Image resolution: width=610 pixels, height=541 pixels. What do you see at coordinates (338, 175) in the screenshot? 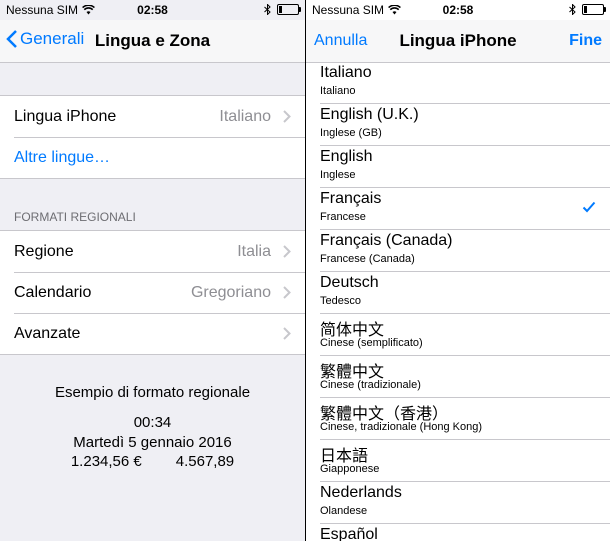
I see `language-translation: Inglese` at bounding box center [338, 175].